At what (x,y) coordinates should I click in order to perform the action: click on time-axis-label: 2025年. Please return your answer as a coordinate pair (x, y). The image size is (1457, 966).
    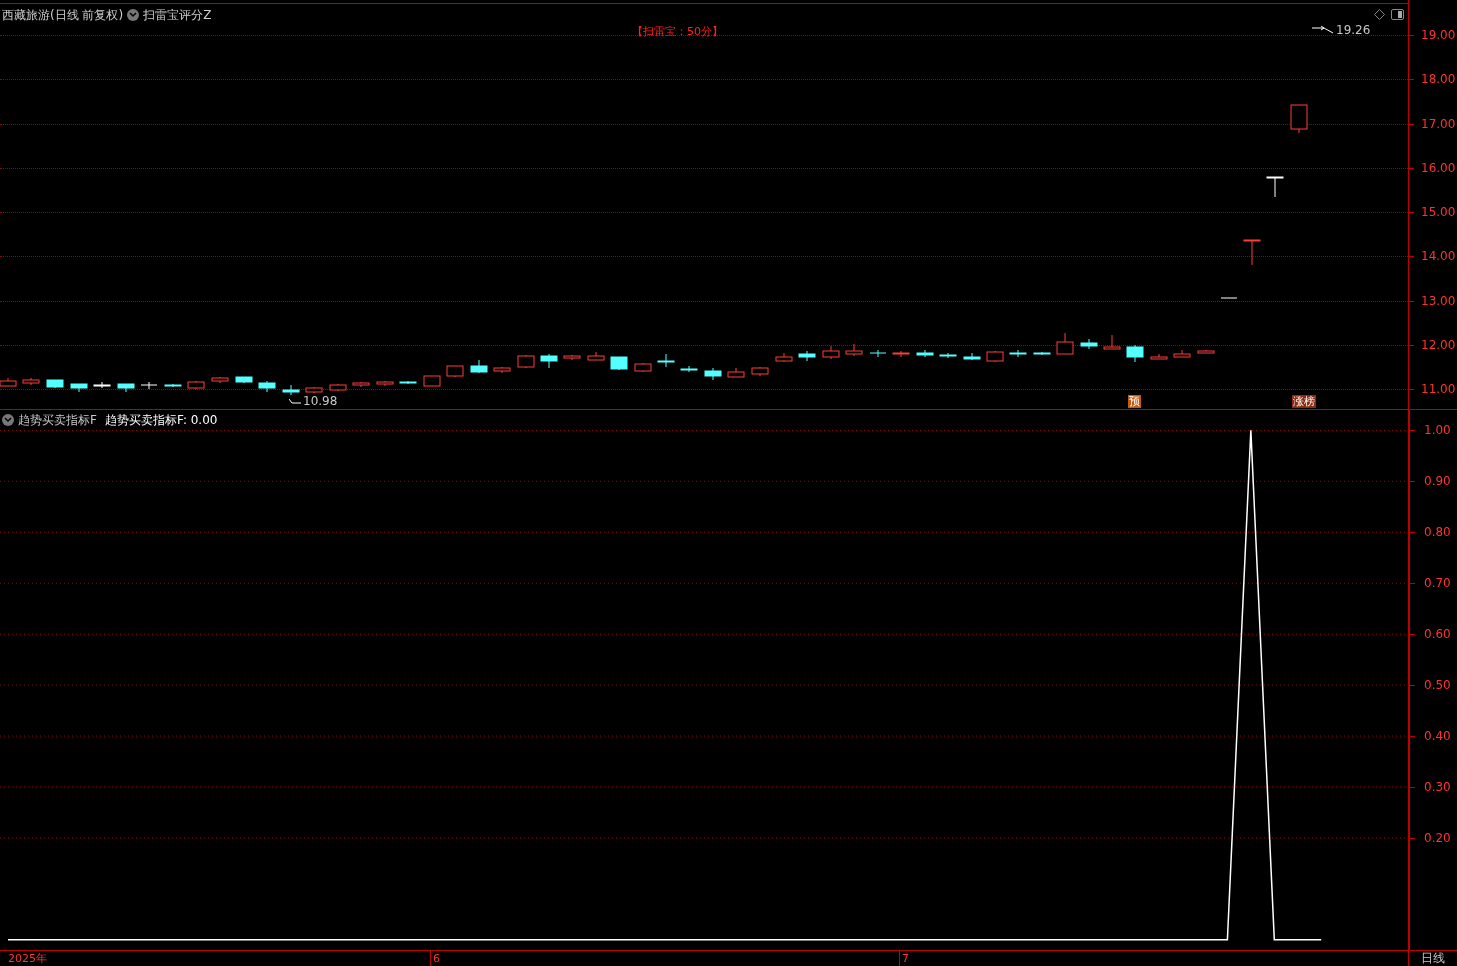
    Looking at the image, I should click on (27, 958).